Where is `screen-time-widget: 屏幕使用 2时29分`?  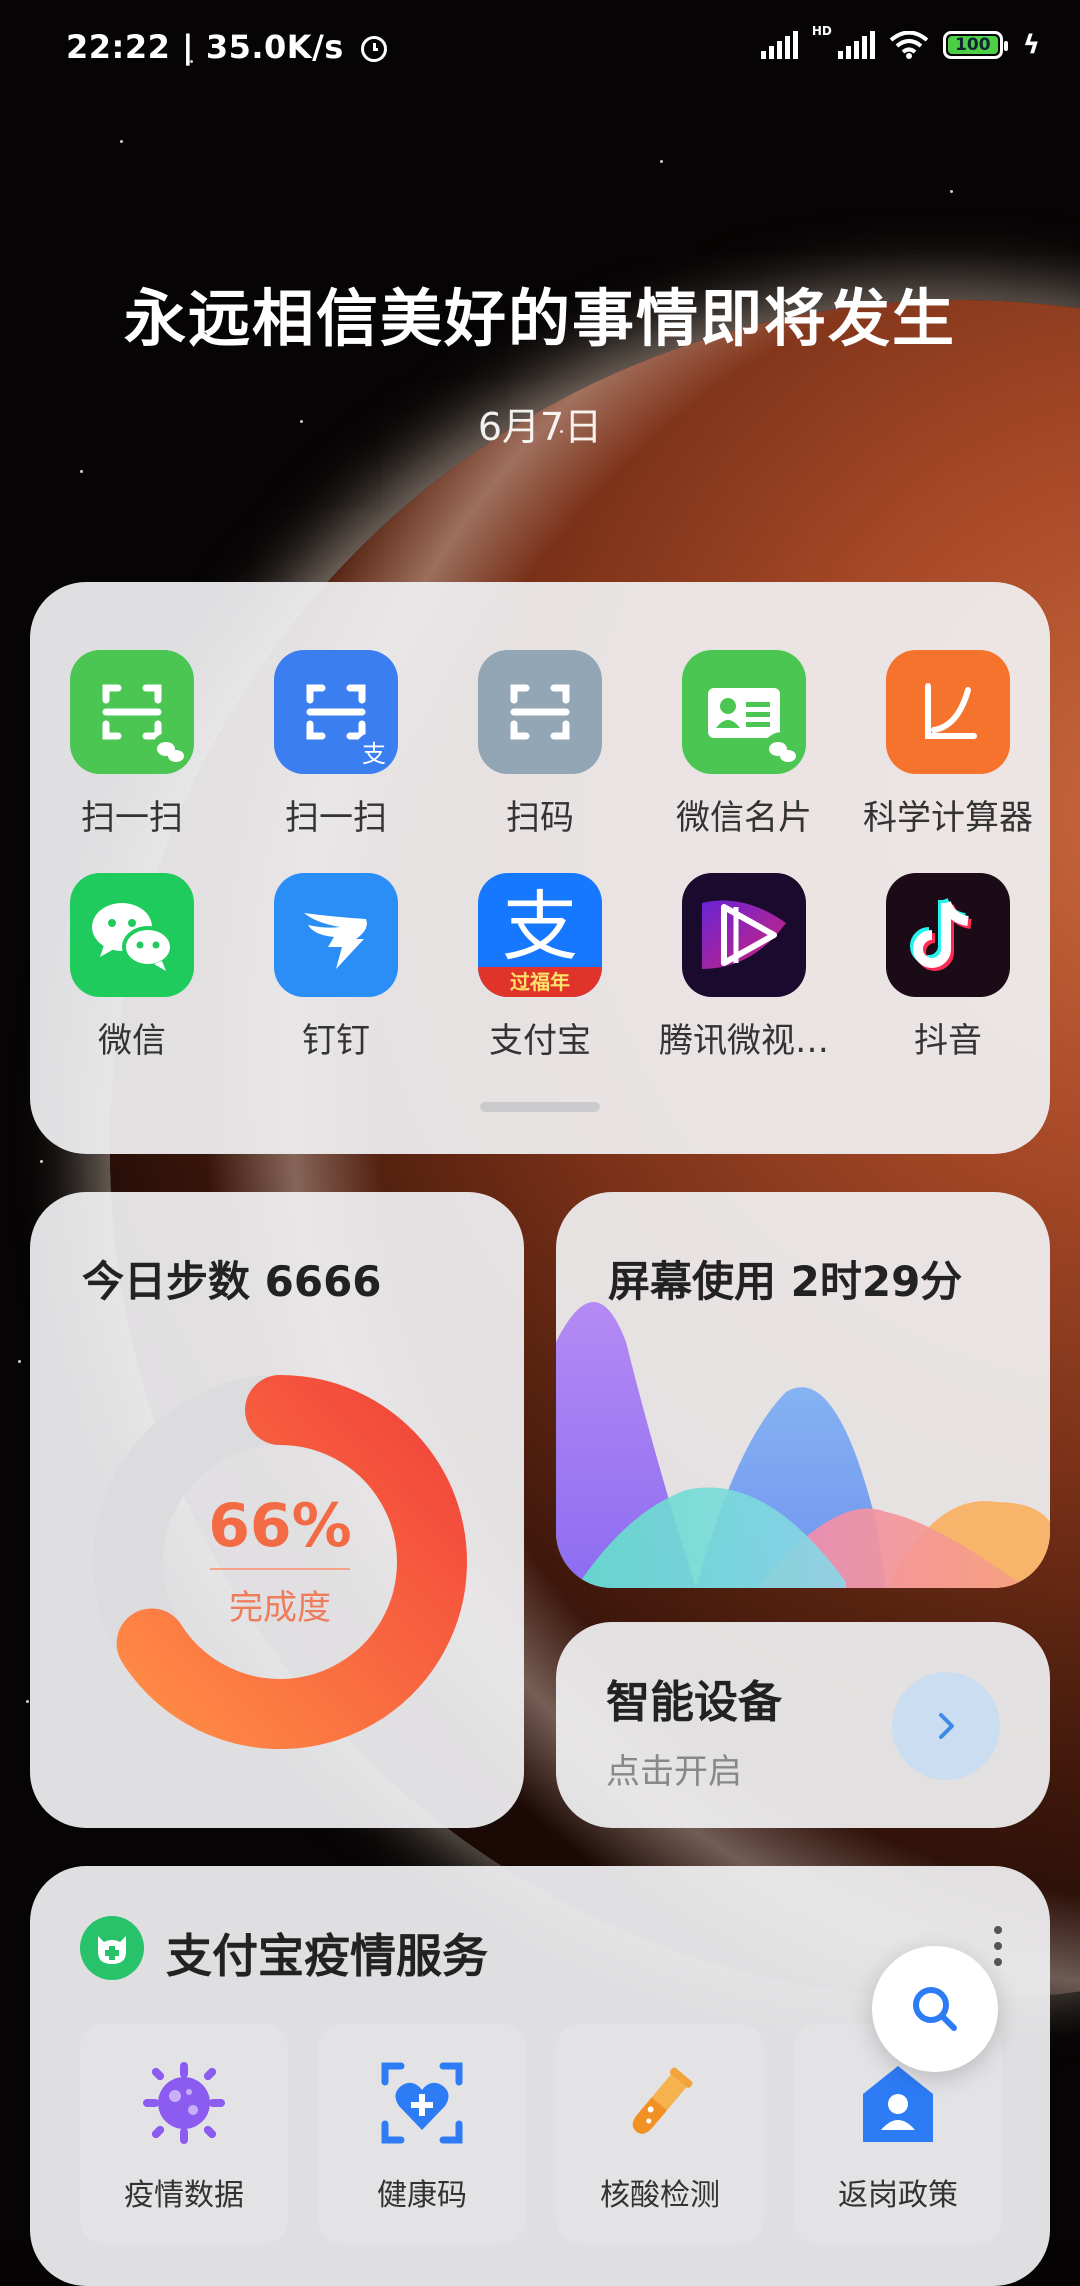
screen-time-widget: 屏幕使用 2时29分 is located at coordinates (803, 1390).